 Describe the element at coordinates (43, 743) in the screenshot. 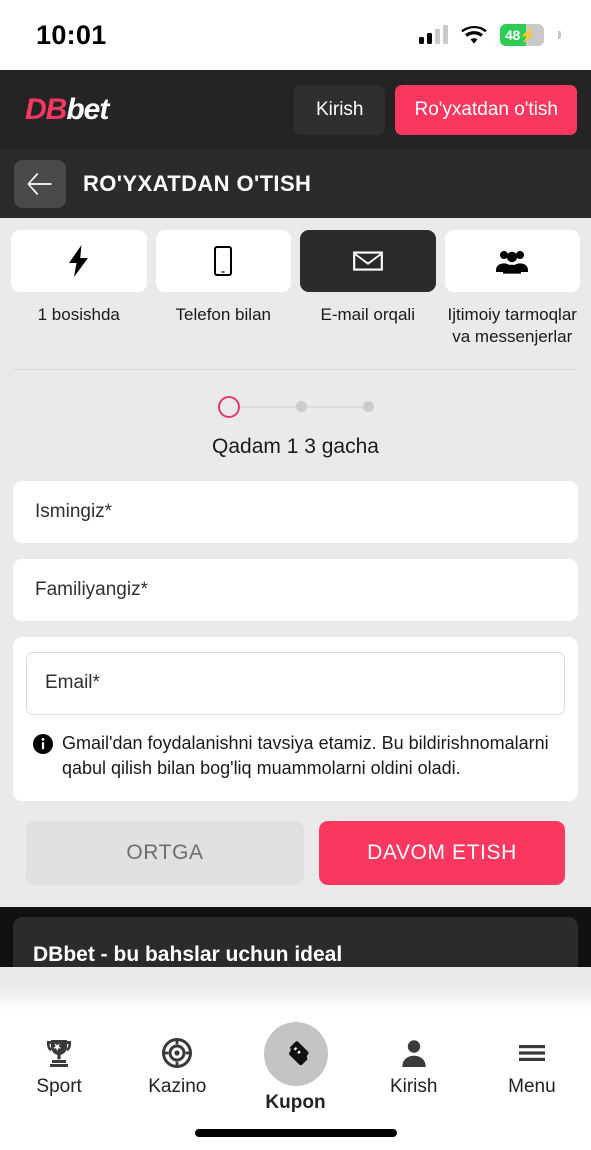

I see `info-circle-icon` at that location.